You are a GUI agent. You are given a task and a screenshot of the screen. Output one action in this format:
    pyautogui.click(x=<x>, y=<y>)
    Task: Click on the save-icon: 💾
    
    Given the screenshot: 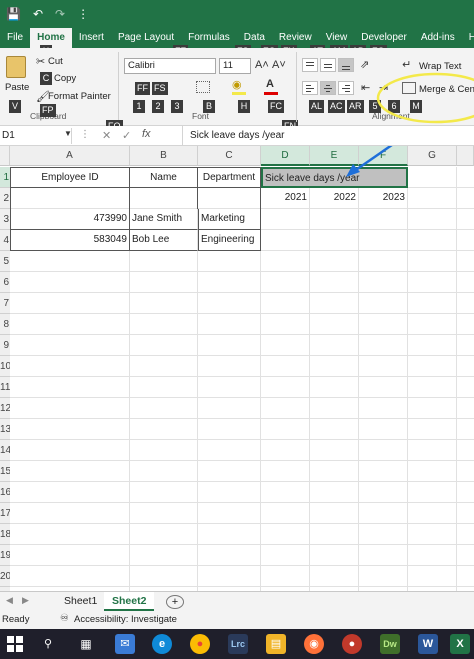 What is the action you would take?
    pyautogui.click(x=13, y=14)
    